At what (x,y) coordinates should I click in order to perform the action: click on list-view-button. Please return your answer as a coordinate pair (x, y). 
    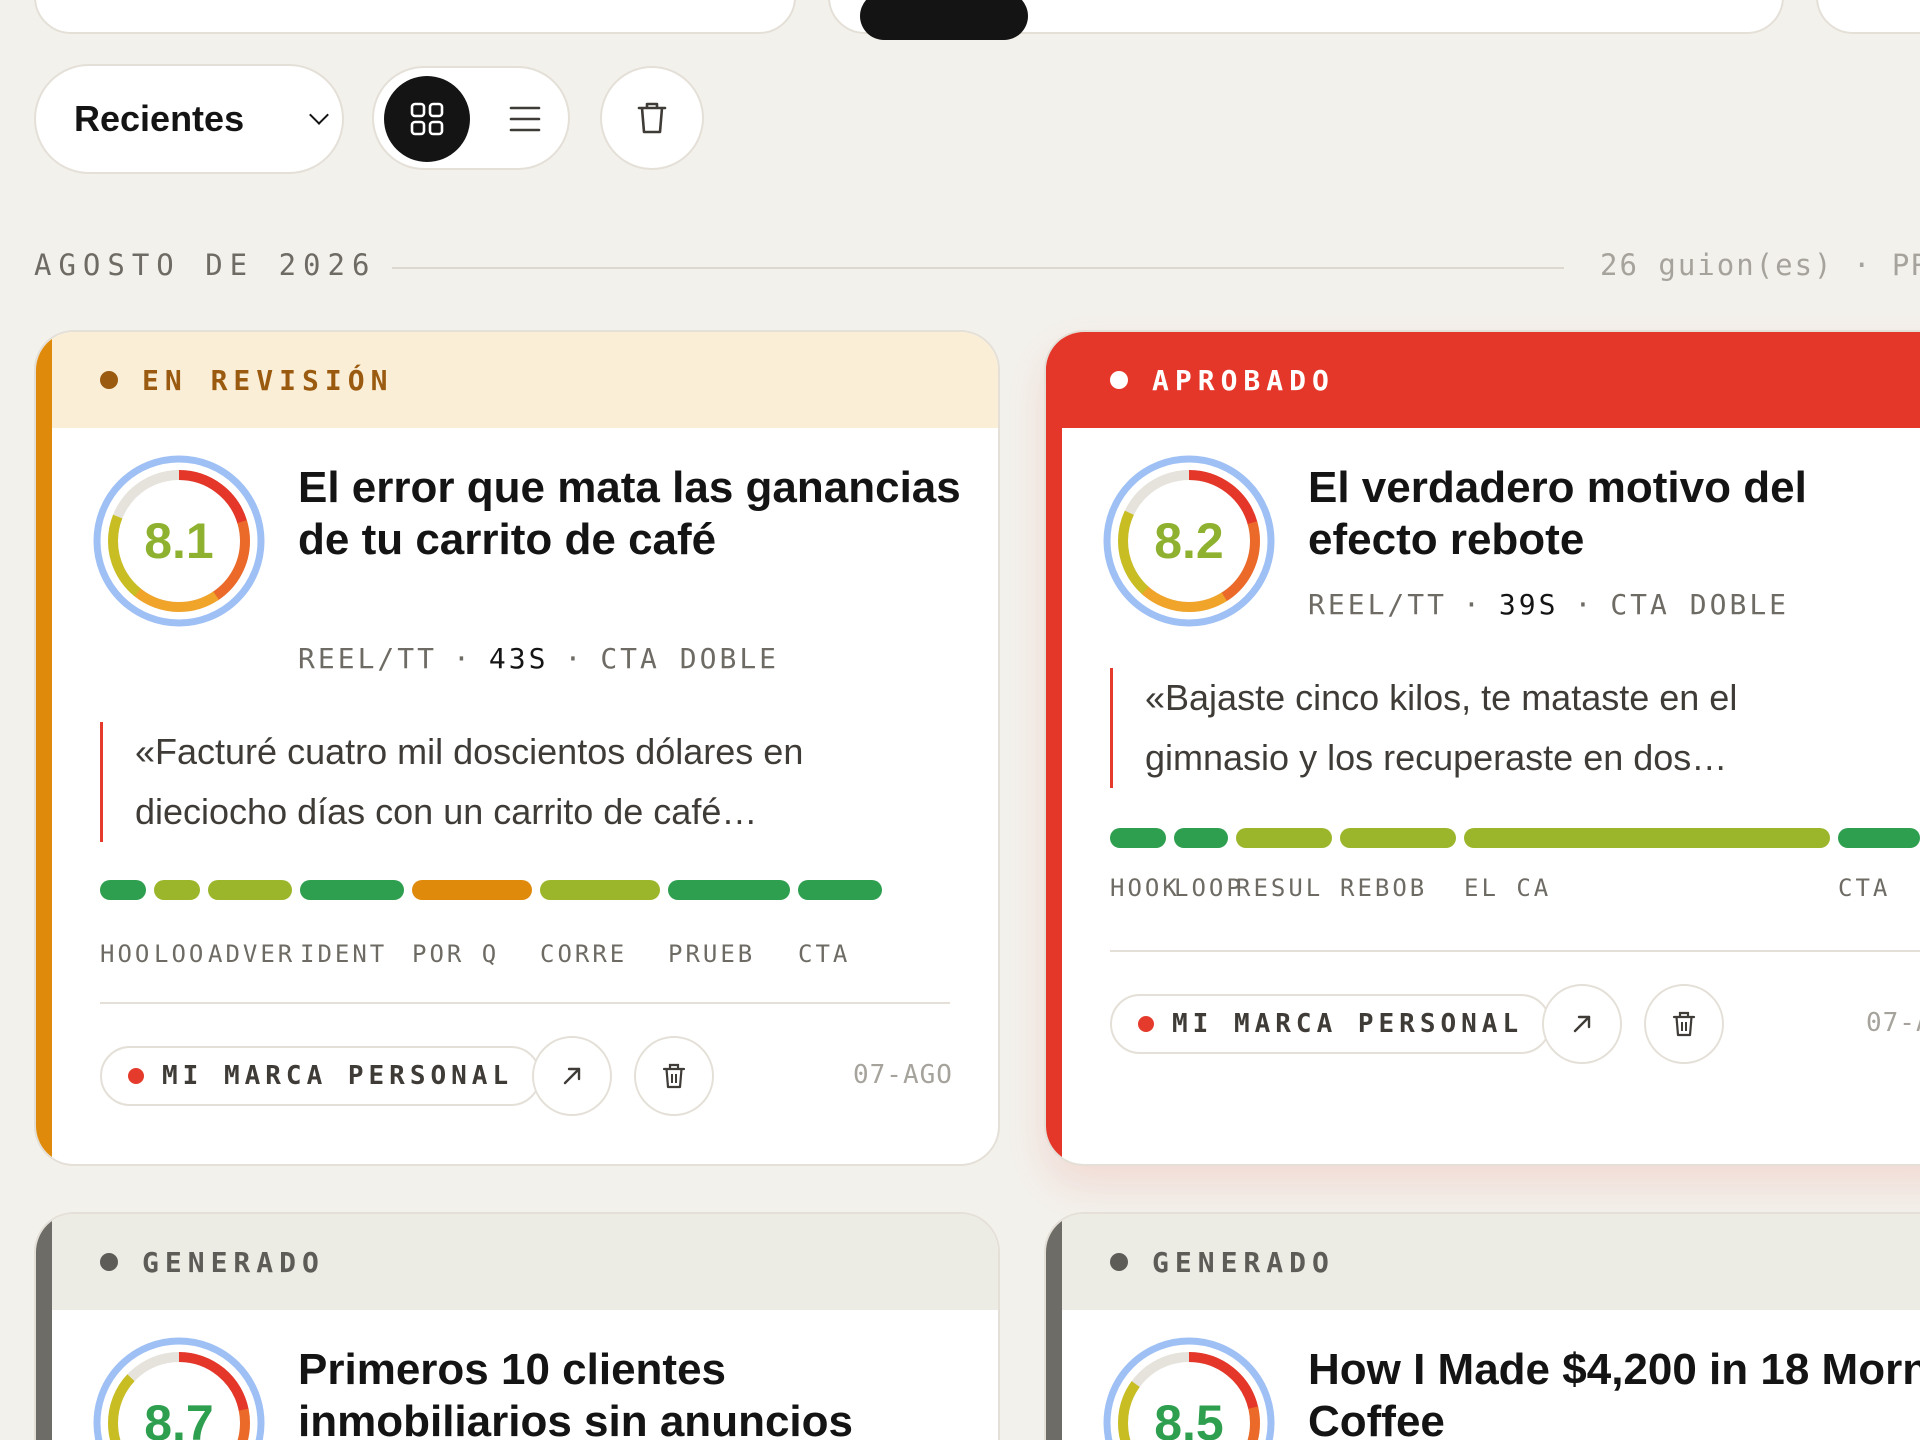
    Looking at the image, I should click on (525, 119).